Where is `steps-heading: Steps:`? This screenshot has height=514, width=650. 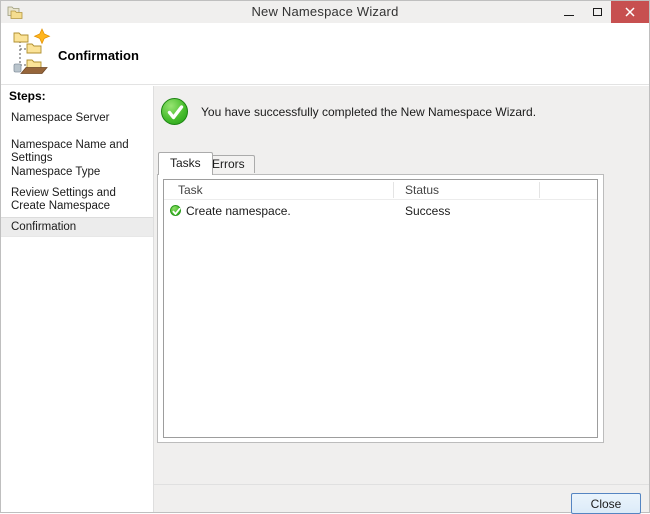
steps-heading: Steps: is located at coordinates (27, 96).